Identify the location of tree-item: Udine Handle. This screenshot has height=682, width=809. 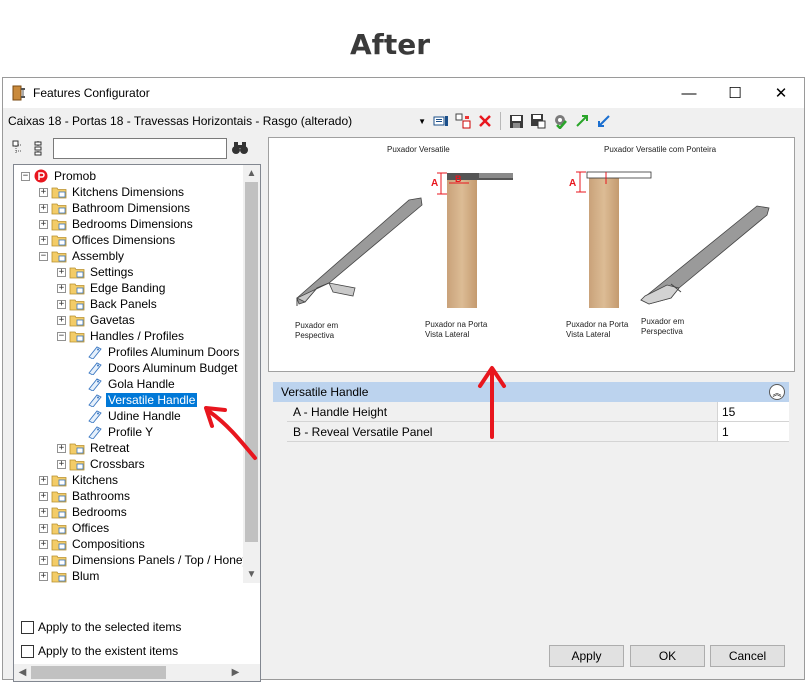
(129, 416).